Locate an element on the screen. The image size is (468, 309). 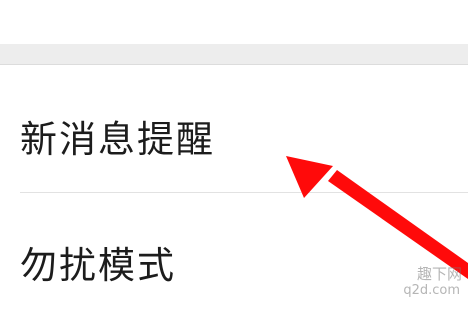
section-separator is located at coordinates (234, 54).